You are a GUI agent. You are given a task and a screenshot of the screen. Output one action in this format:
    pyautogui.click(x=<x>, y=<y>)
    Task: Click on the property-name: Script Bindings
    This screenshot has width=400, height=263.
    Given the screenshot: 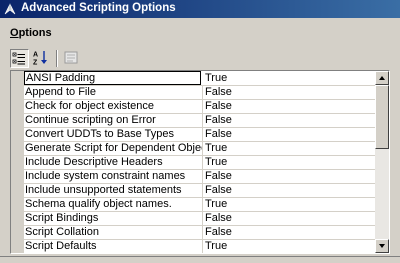 What is the action you would take?
    pyautogui.click(x=113, y=218)
    